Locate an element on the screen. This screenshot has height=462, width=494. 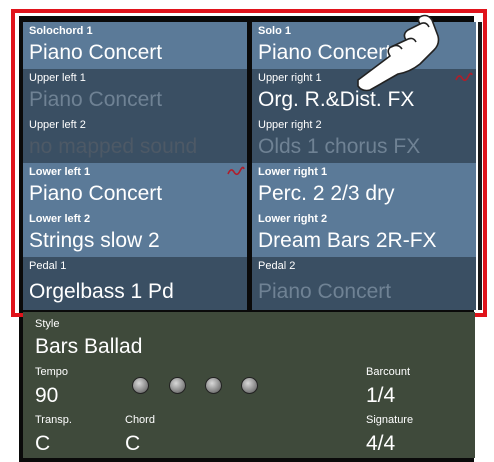
chord-label: Chord is located at coordinates (140, 420).